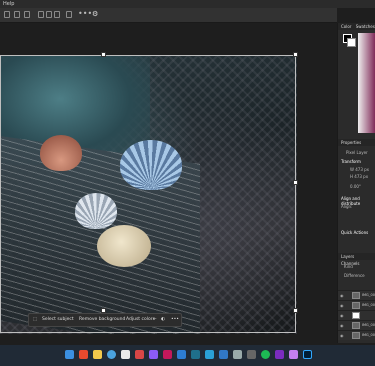 The height and width of the screenshot is (366, 375). I want to click on more-icon: •••, so click(175, 320).